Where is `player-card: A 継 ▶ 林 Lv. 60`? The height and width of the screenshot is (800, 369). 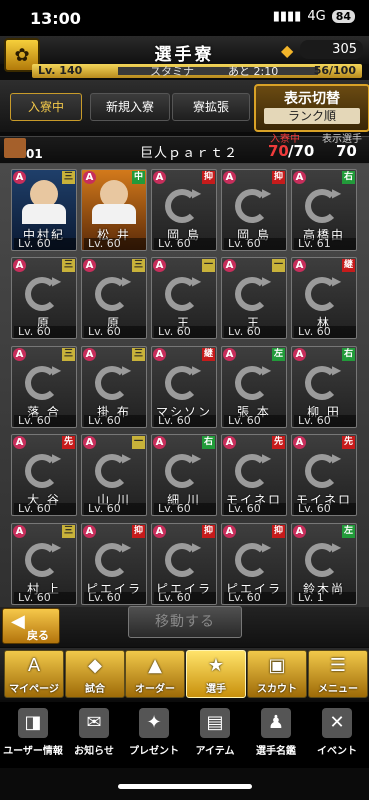 player-card: A 継 ▶ 林 Lv. 60 is located at coordinates (324, 298).